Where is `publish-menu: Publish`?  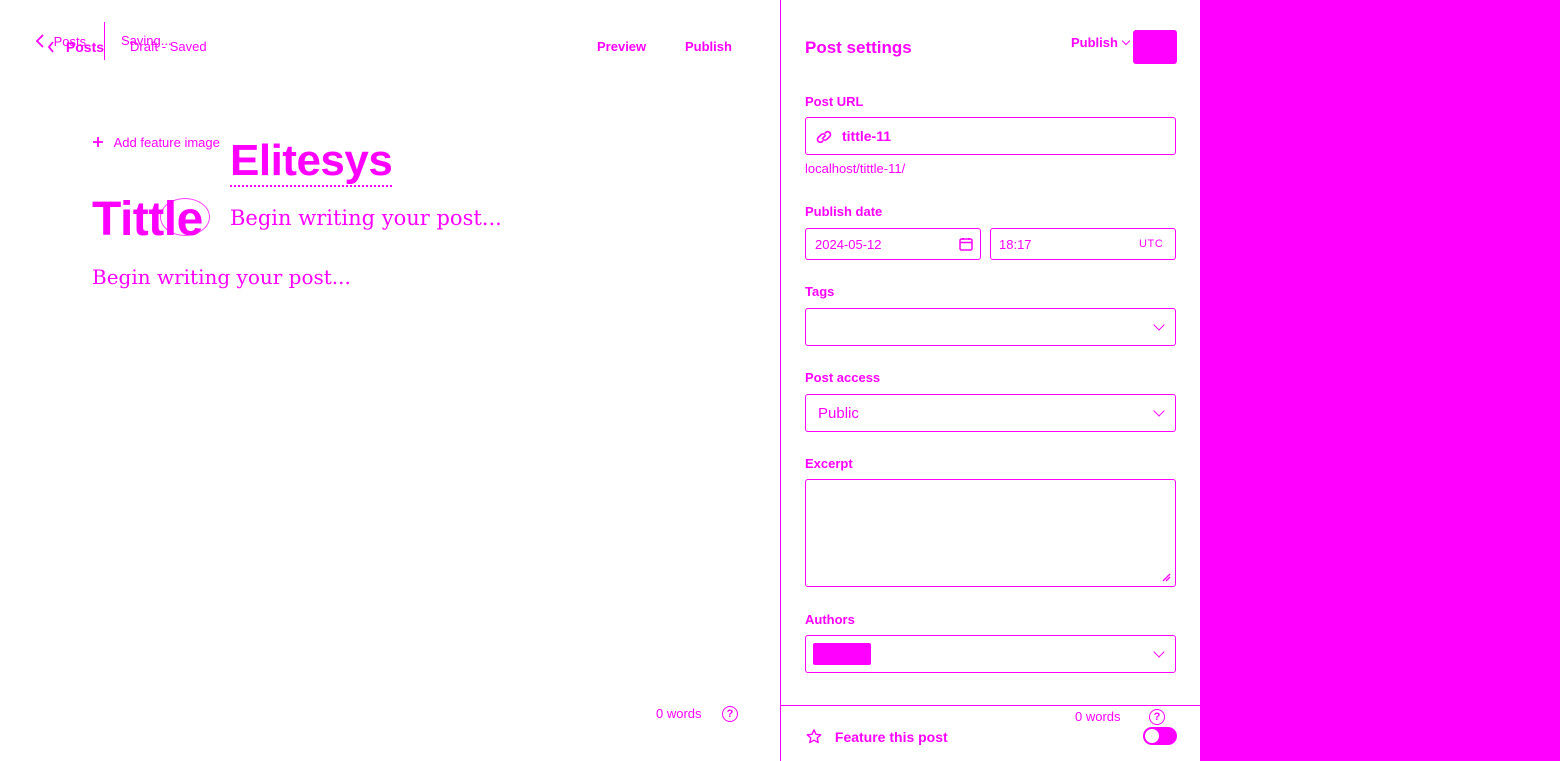
publish-menu: Publish is located at coordinates (1101, 42).